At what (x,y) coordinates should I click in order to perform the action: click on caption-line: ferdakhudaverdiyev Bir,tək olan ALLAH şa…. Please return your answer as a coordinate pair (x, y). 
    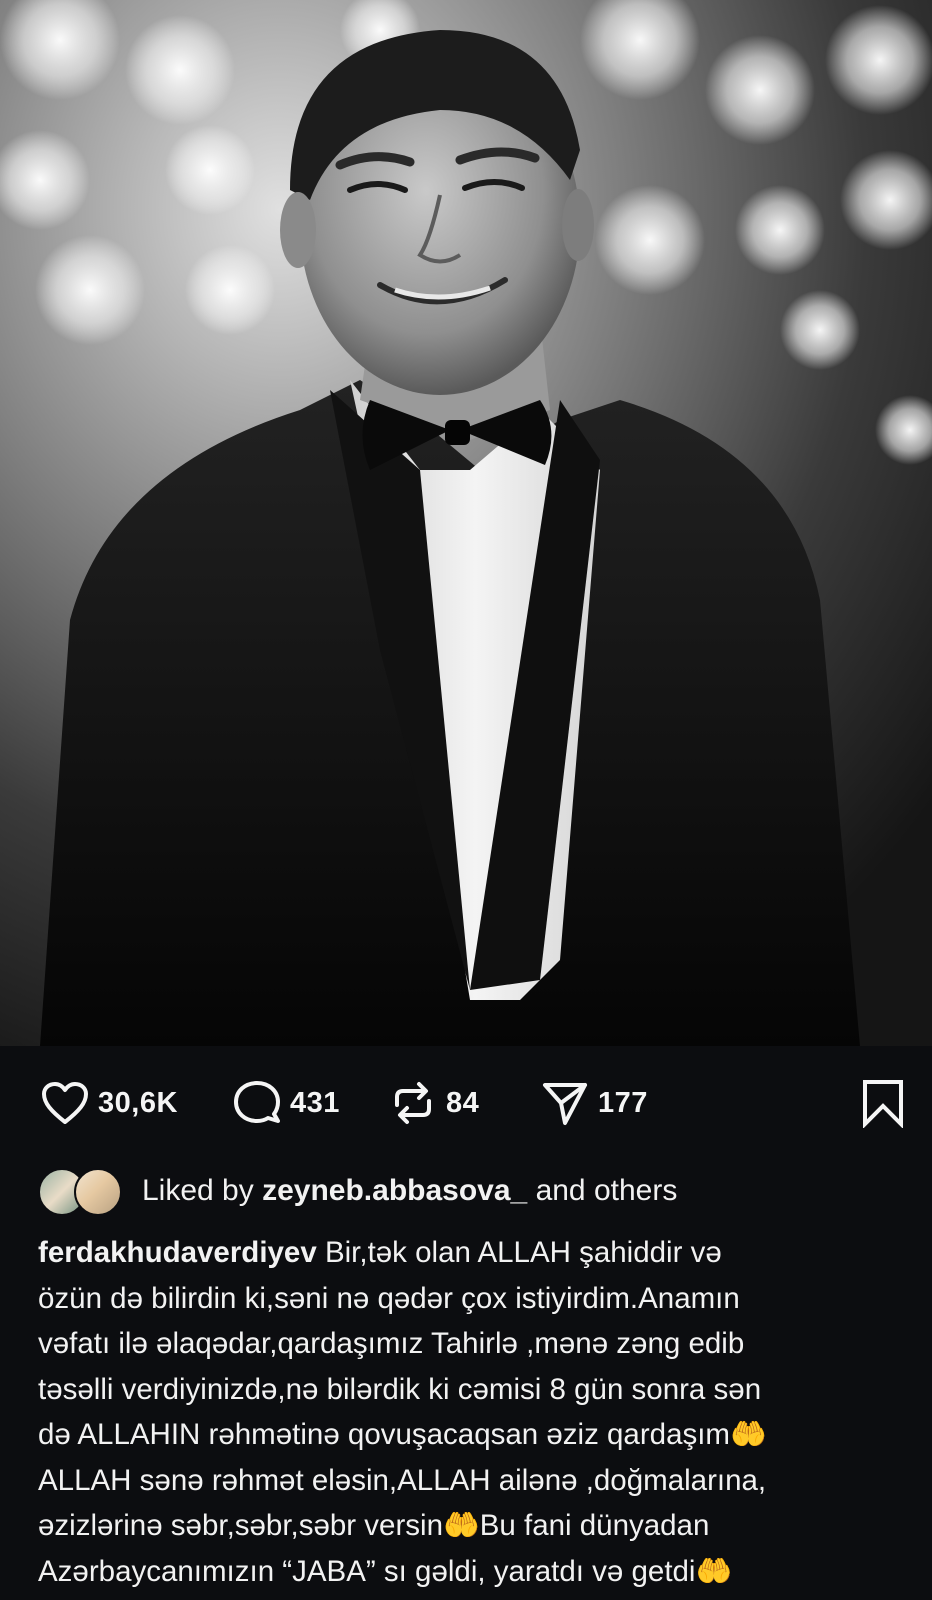
    Looking at the image, I should click on (471, 1253).